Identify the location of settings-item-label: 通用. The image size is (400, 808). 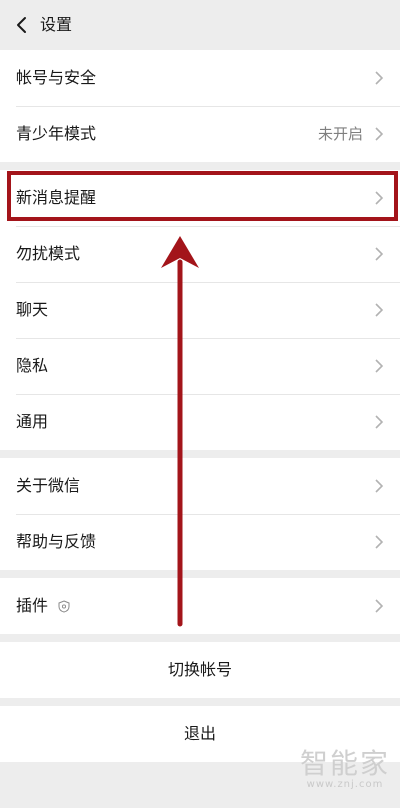
(32, 421).